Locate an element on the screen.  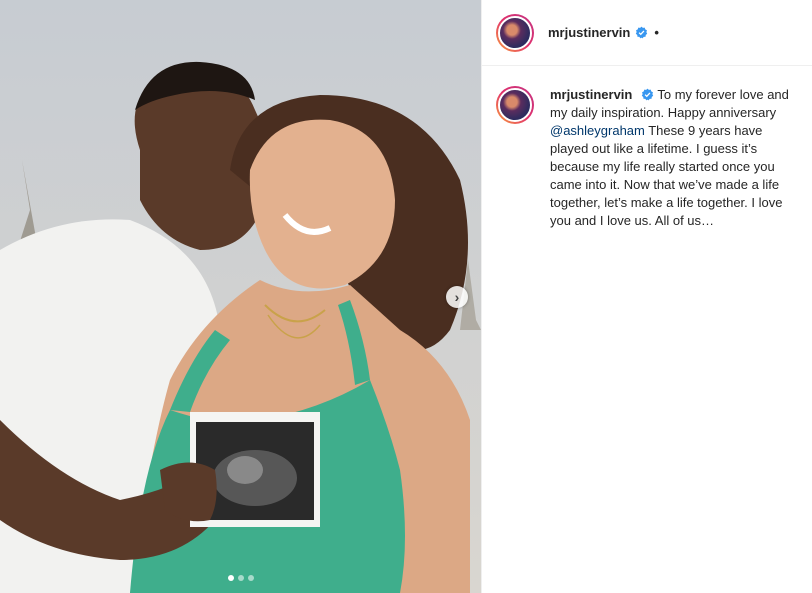
carousel-indicator is located at coordinates (240, 578).